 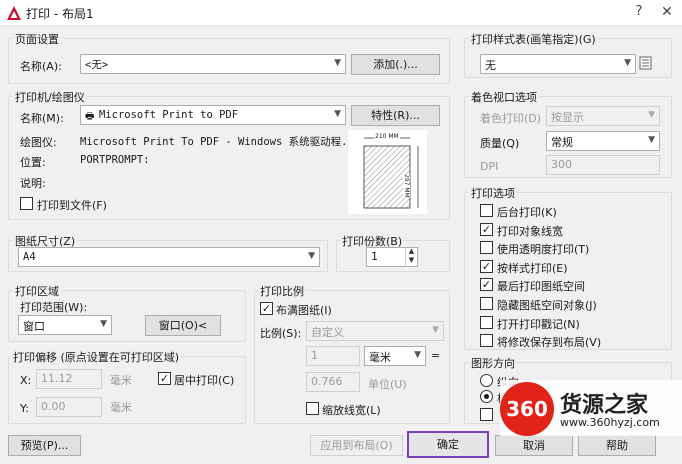 What do you see at coordinates (33, 183) in the screenshot?
I see `description-label: 说明:` at bounding box center [33, 183].